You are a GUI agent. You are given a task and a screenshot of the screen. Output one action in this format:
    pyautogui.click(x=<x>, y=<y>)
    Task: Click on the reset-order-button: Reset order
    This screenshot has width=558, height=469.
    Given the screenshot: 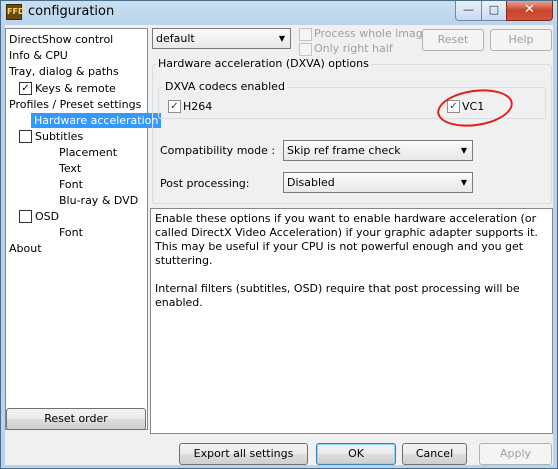 What is the action you would take?
    pyautogui.click(x=76, y=419)
    